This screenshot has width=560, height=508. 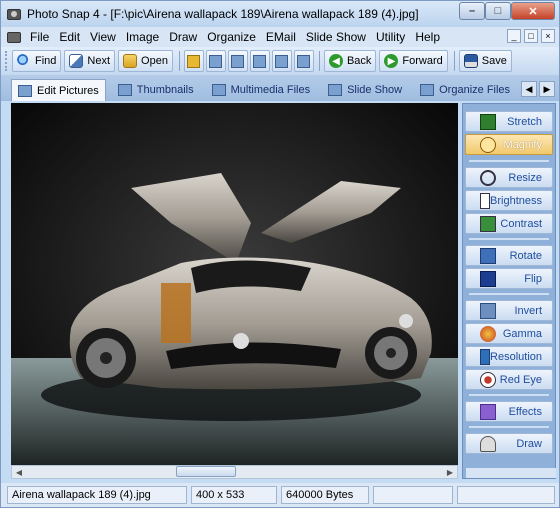 I want to click on gamma-button: Gamma, so click(x=509, y=333).